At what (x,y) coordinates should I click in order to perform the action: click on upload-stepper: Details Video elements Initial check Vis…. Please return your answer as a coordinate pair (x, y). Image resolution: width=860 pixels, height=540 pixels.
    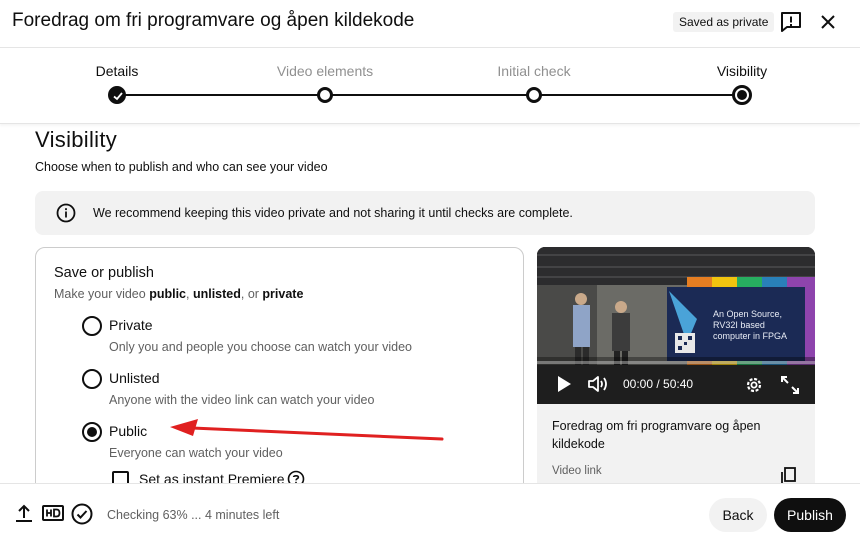
    Looking at the image, I should click on (430, 86).